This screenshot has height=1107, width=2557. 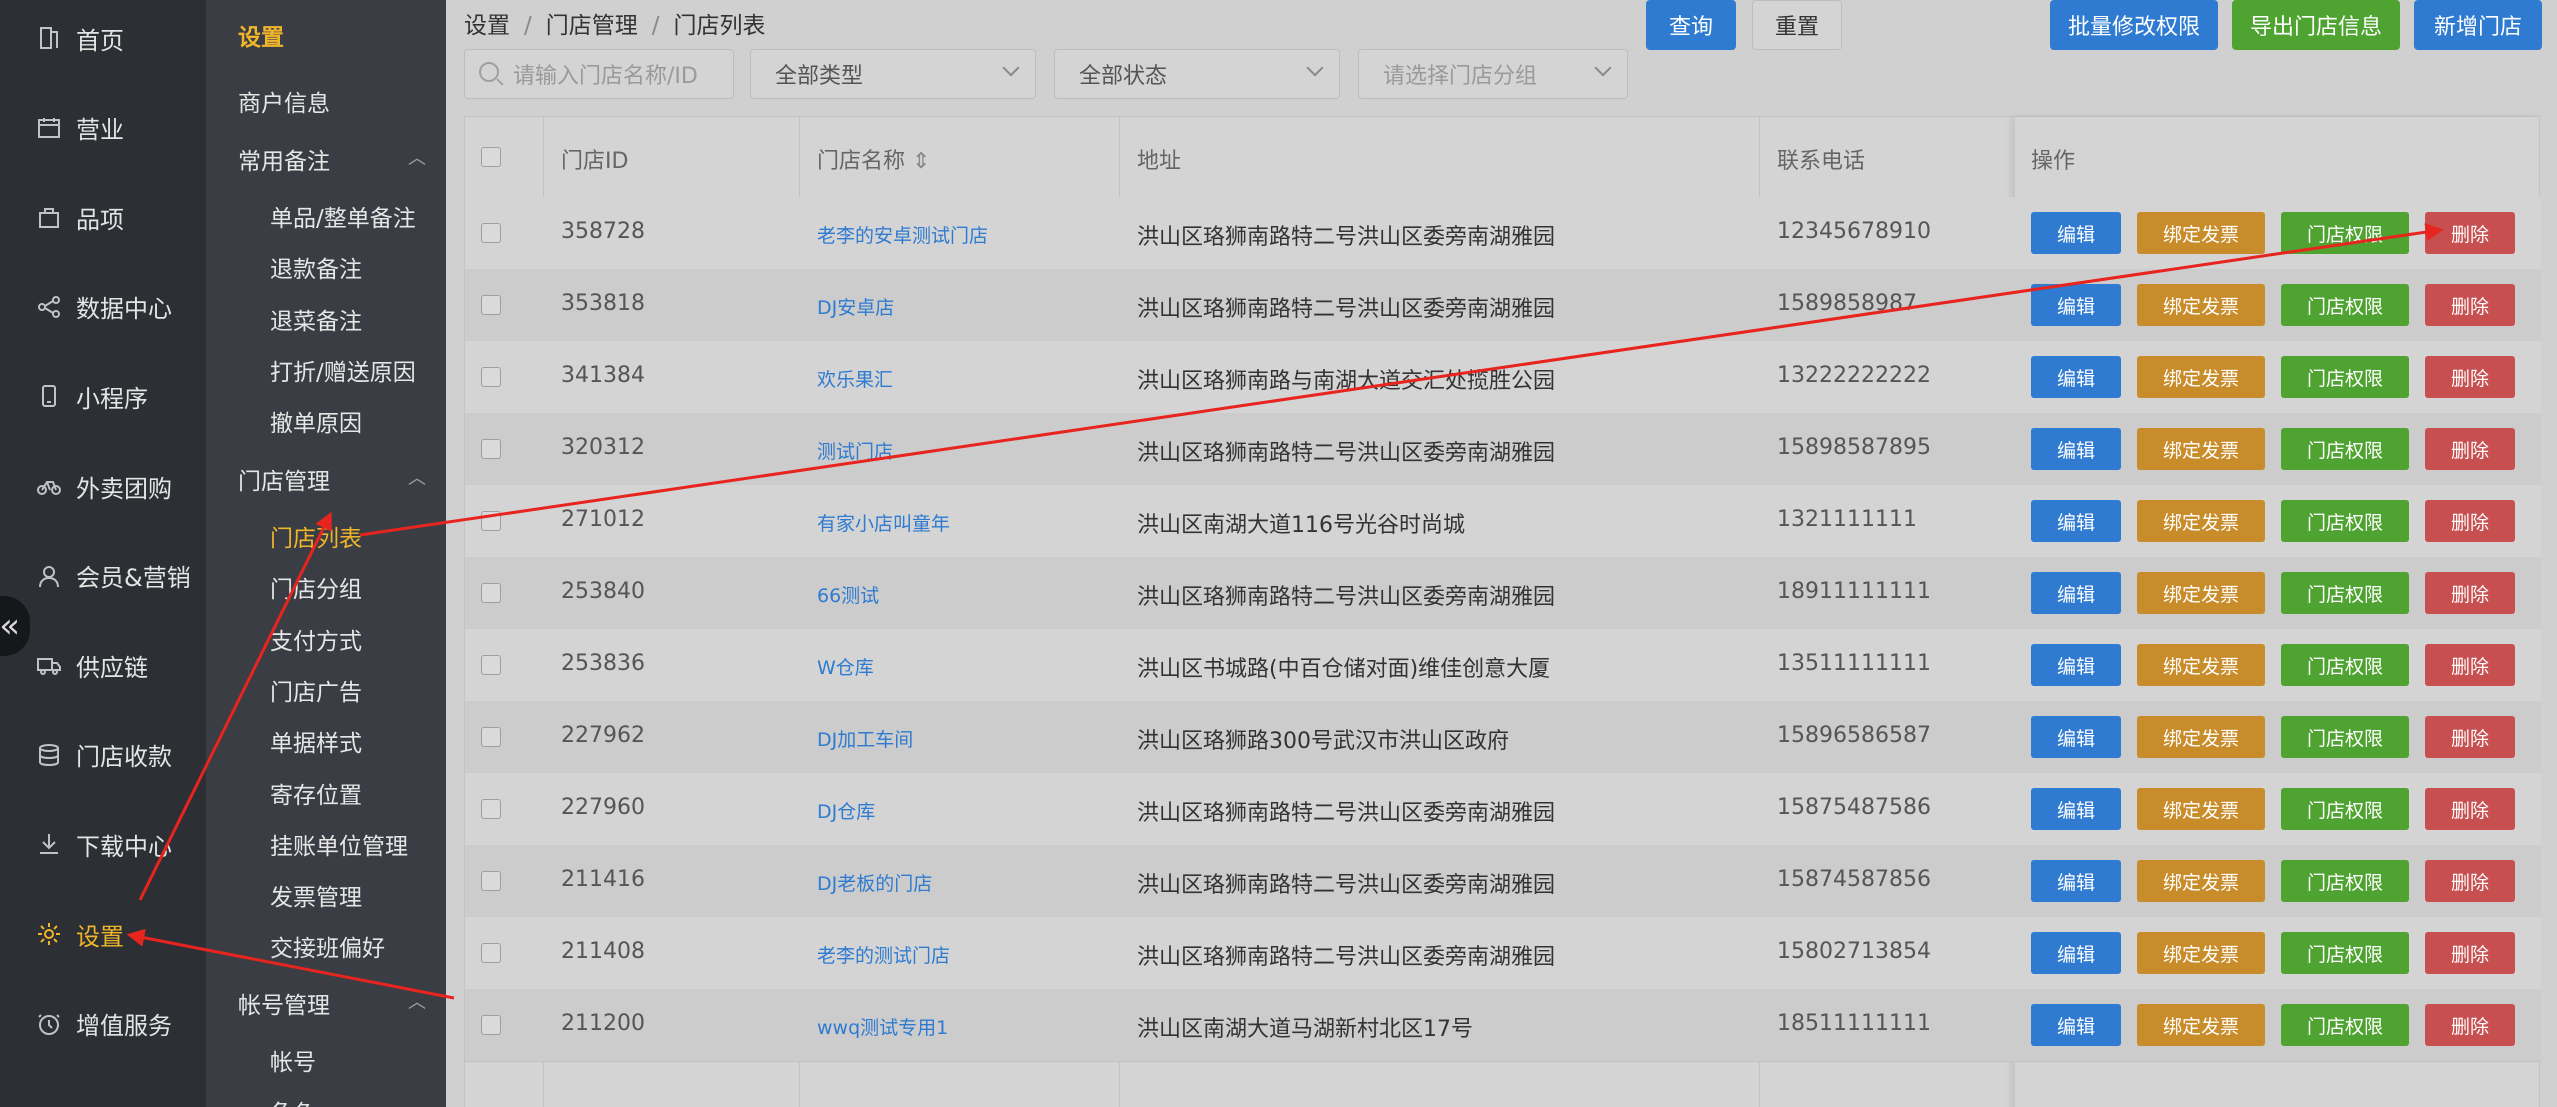 What do you see at coordinates (1493, 74) in the screenshot?
I see `group-select: 请选择门店分组` at bounding box center [1493, 74].